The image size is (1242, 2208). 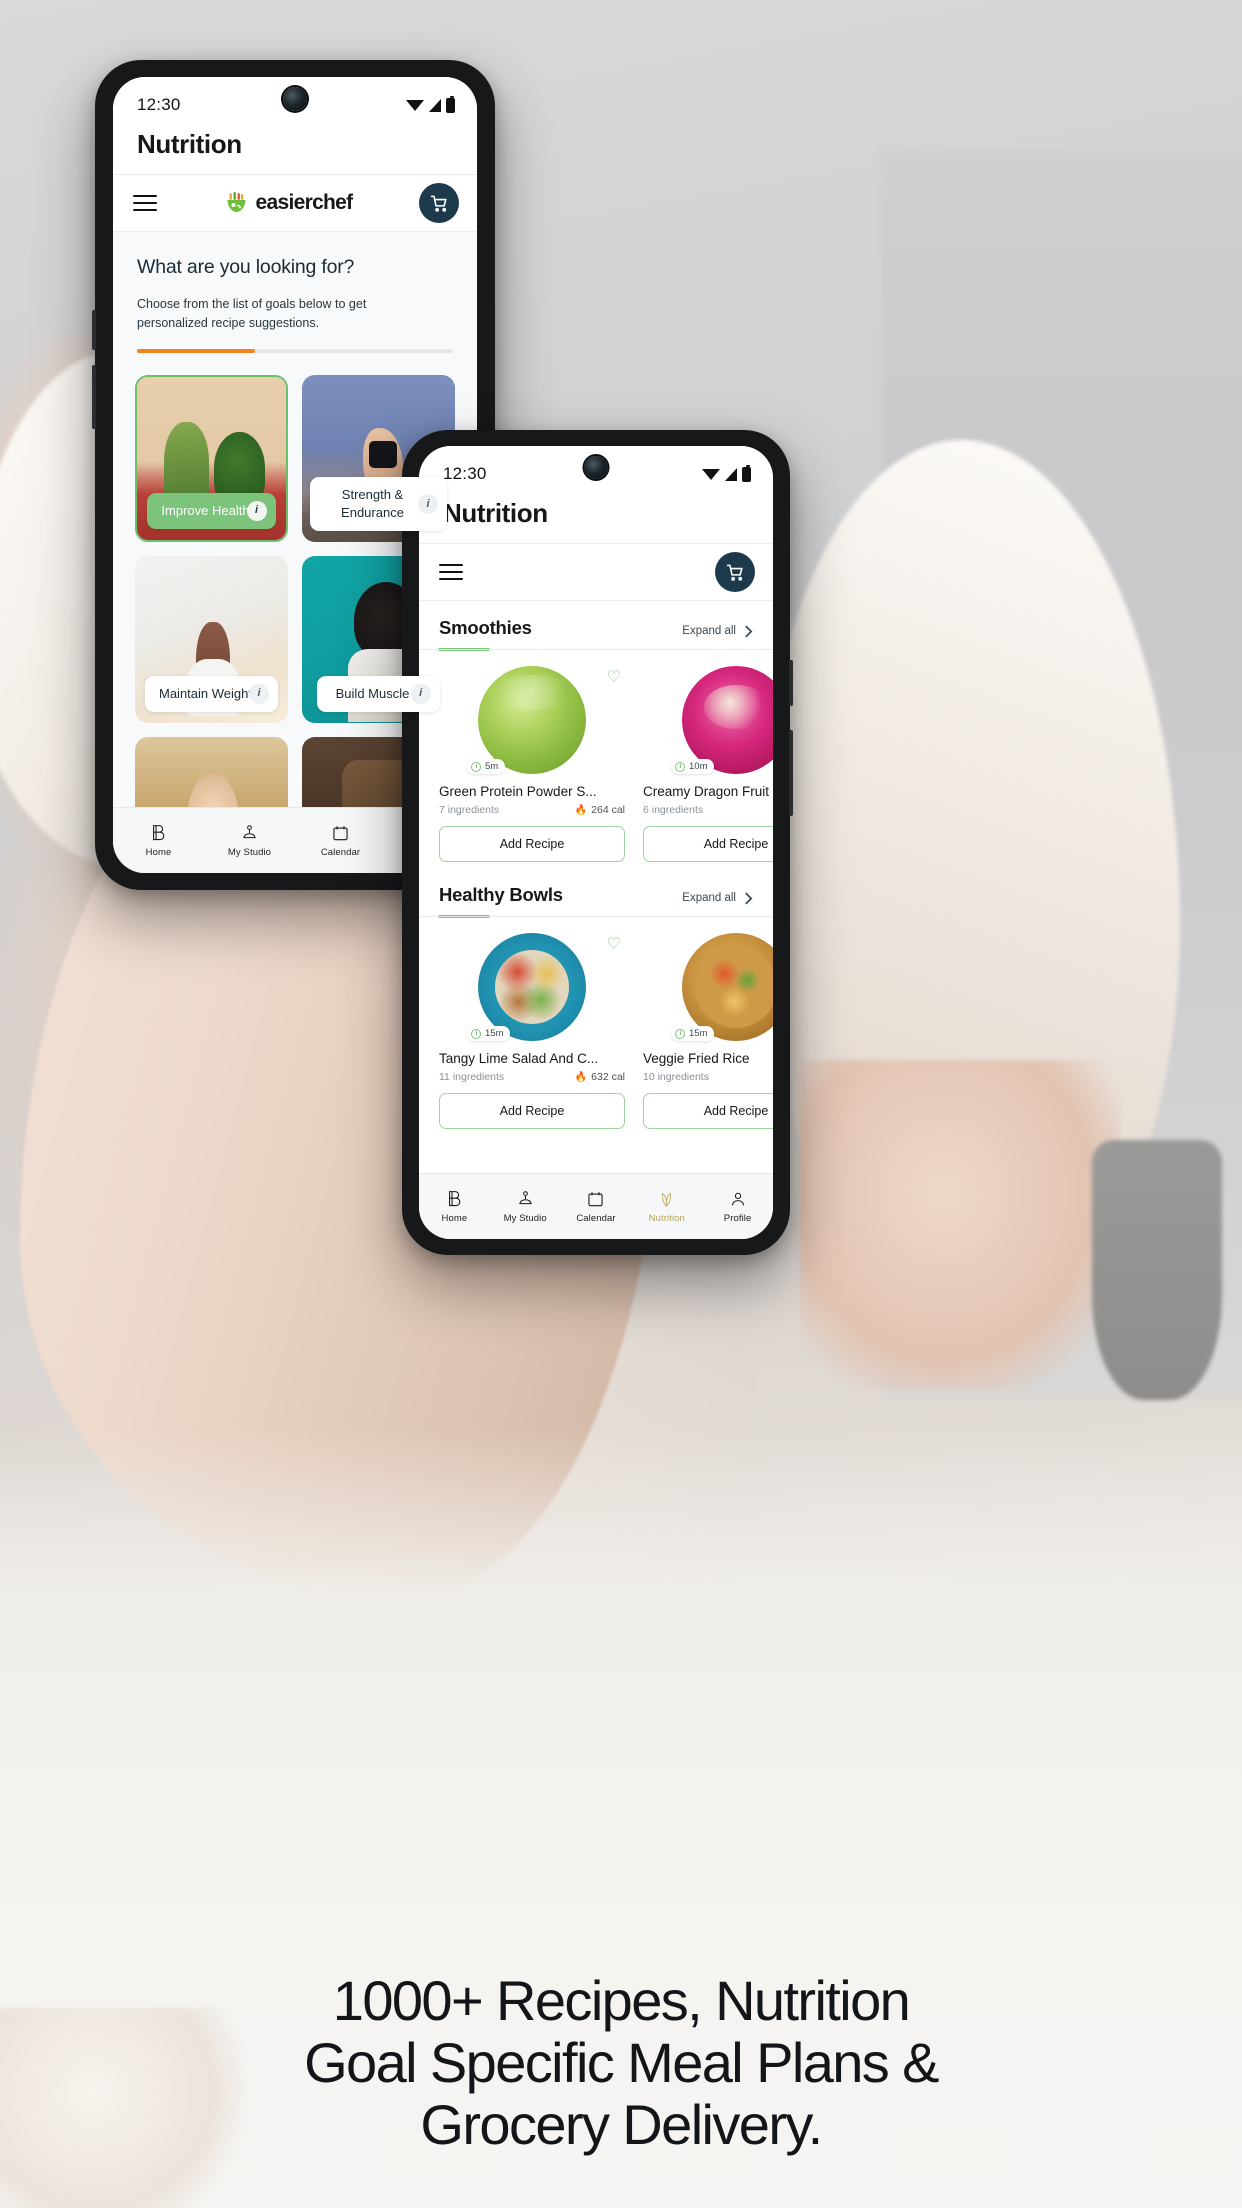 I want to click on ingredient-count: 6 ingredients, so click(x=673, y=810).